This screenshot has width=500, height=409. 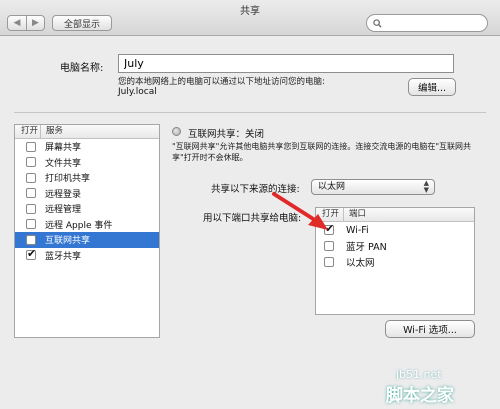 I want to click on divider, so click(x=250, y=112).